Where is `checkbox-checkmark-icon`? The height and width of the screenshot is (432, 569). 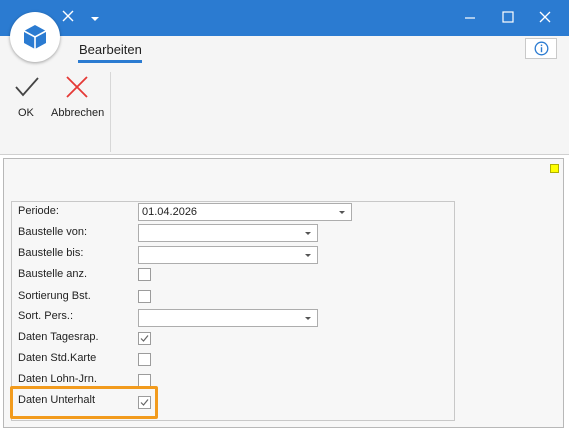
checkbox-checkmark-icon is located at coordinates (144, 338).